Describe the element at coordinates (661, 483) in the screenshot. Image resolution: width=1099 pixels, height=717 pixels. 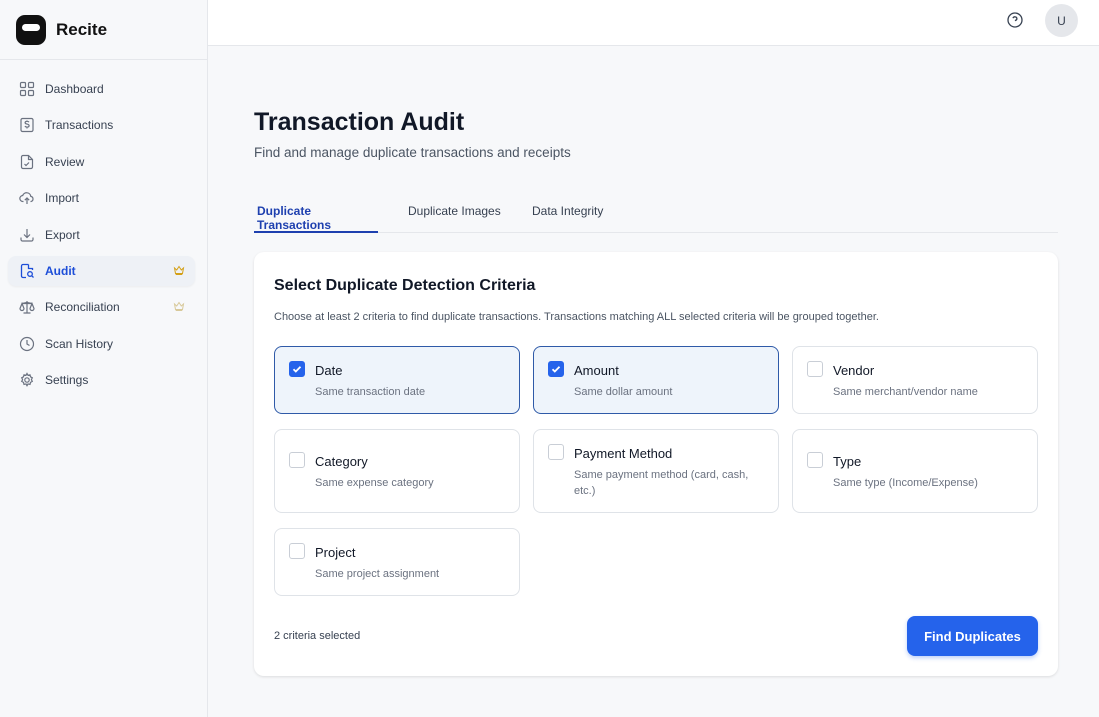
I see `option-description: Same payment method (card, cash, etc.)` at that location.